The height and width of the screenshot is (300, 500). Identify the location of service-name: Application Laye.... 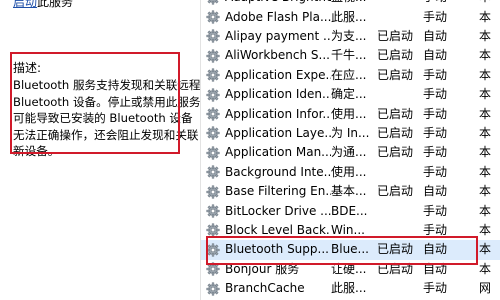
(278, 132).